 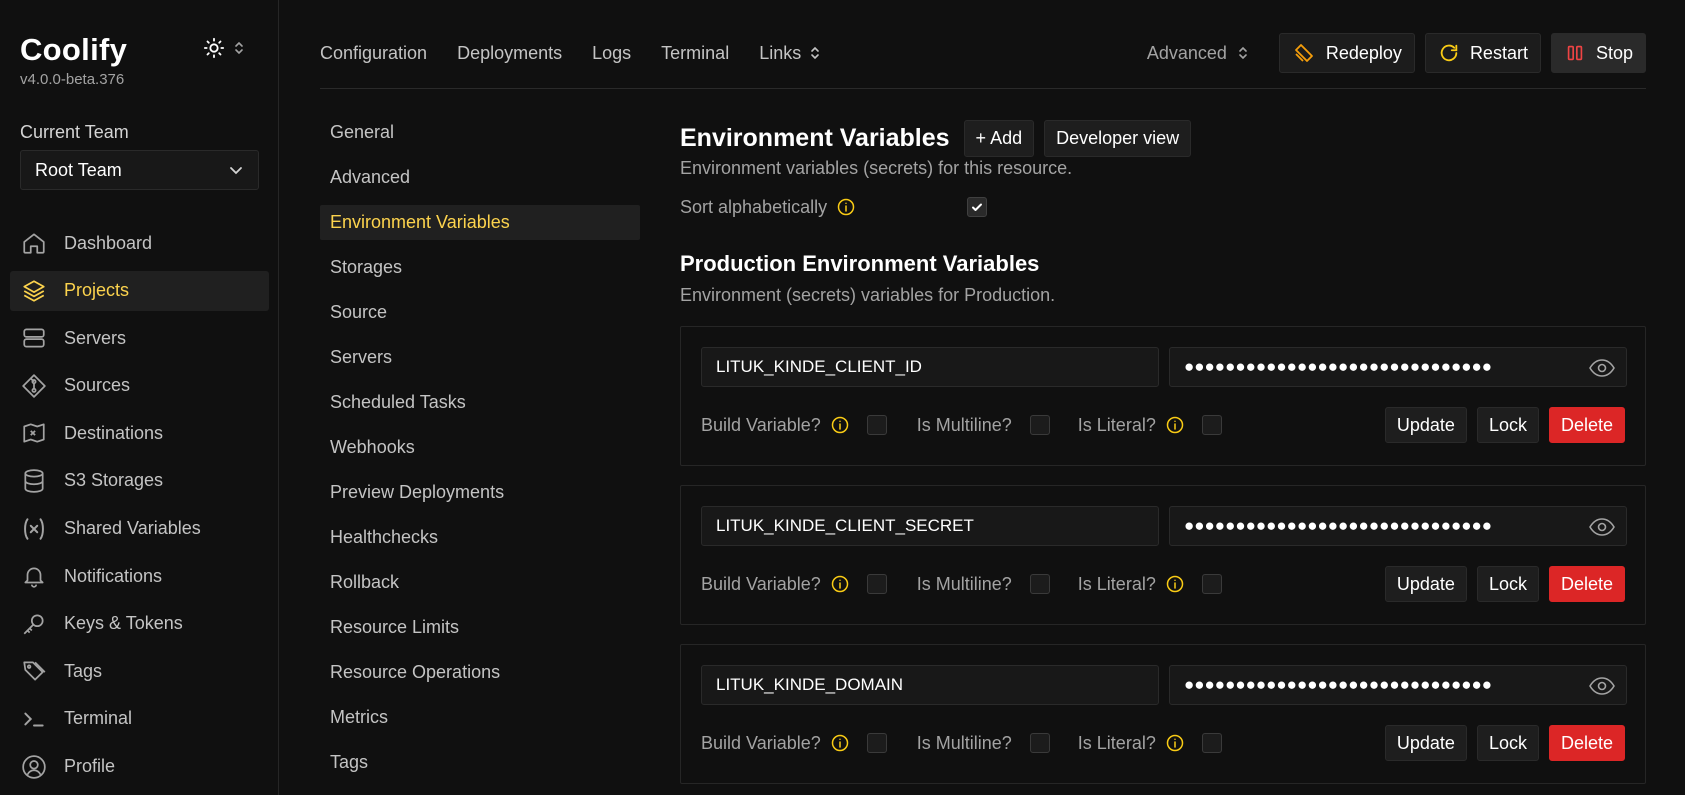 What do you see at coordinates (228, 48) in the screenshot?
I see `theme-toggle` at bounding box center [228, 48].